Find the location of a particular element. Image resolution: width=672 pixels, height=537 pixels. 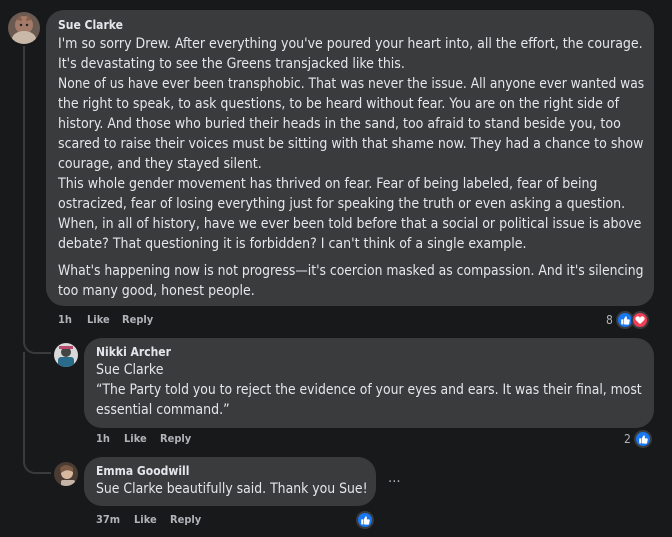

comment-author: Sue Clarke is located at coordinates (90, 25).